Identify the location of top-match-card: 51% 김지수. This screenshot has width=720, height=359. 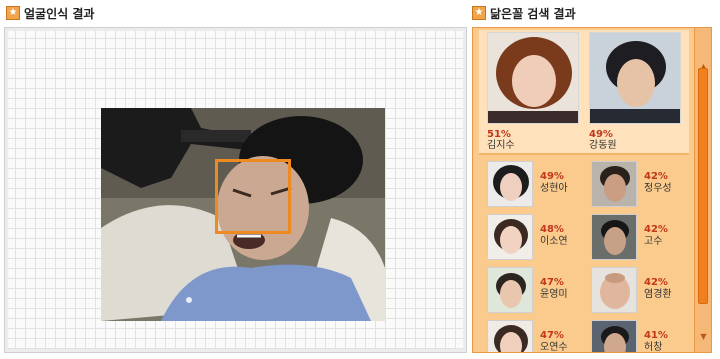
(534, 92).